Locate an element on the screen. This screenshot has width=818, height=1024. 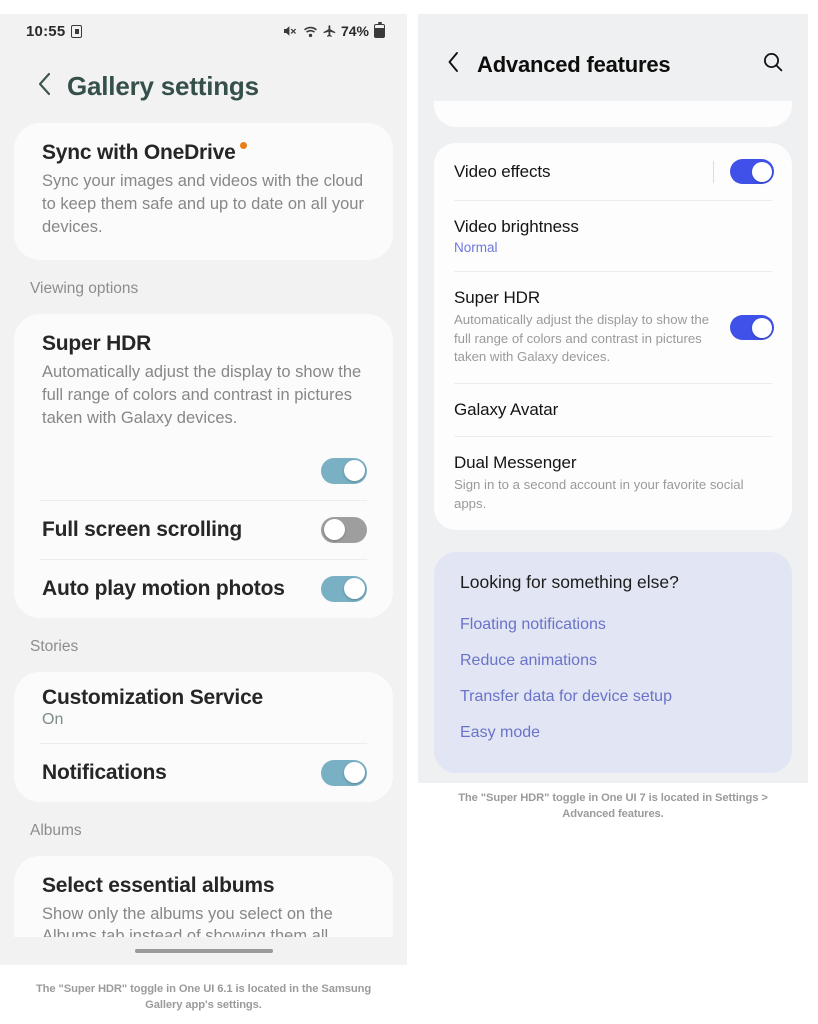
right-app-header: Advanced features is located at coordinates (613, 57).